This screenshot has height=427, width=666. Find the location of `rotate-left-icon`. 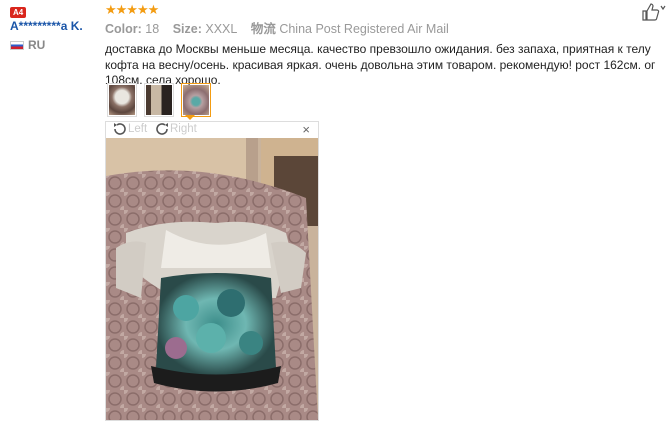

rotate-left-icon is located at coordinates (120, 129).